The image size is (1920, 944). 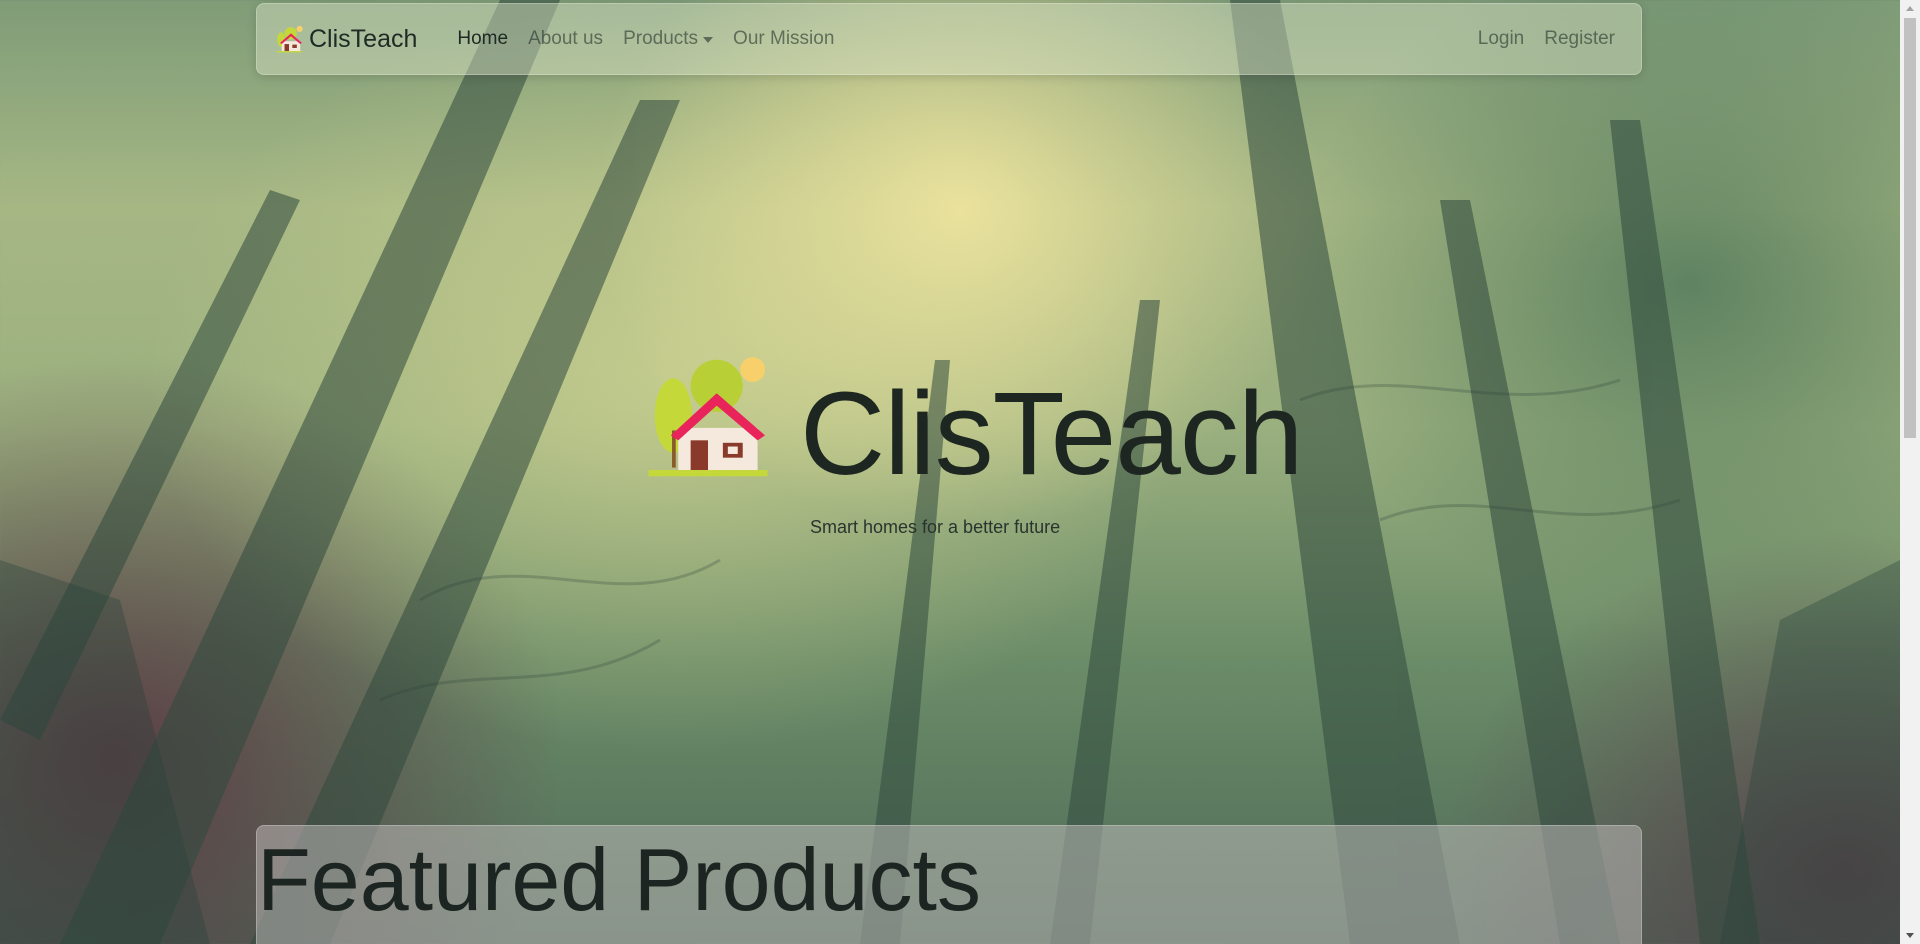 I want to click on nav-about-link: About us, so click(x=565, y=39).